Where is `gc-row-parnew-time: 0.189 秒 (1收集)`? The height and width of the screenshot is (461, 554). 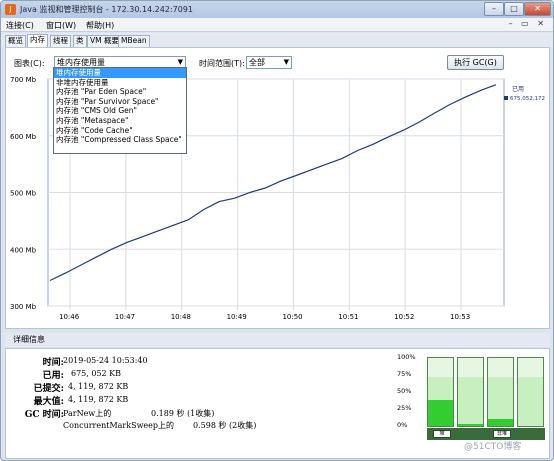
gc-row-parnew-time: 0.189 秒 (1收集) is located at coordinates (183, 413).